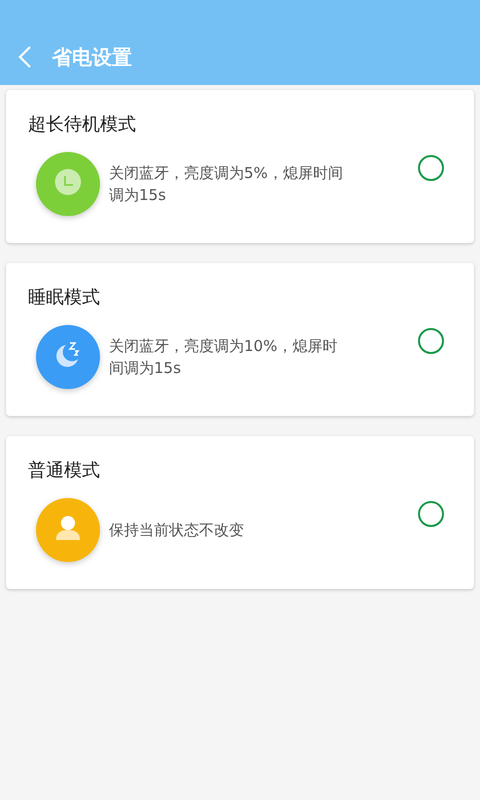  I want to click on mode-description: 关闭蓝牙，亮度调为10%，熄屏时间调为15s, so click(223, 357).